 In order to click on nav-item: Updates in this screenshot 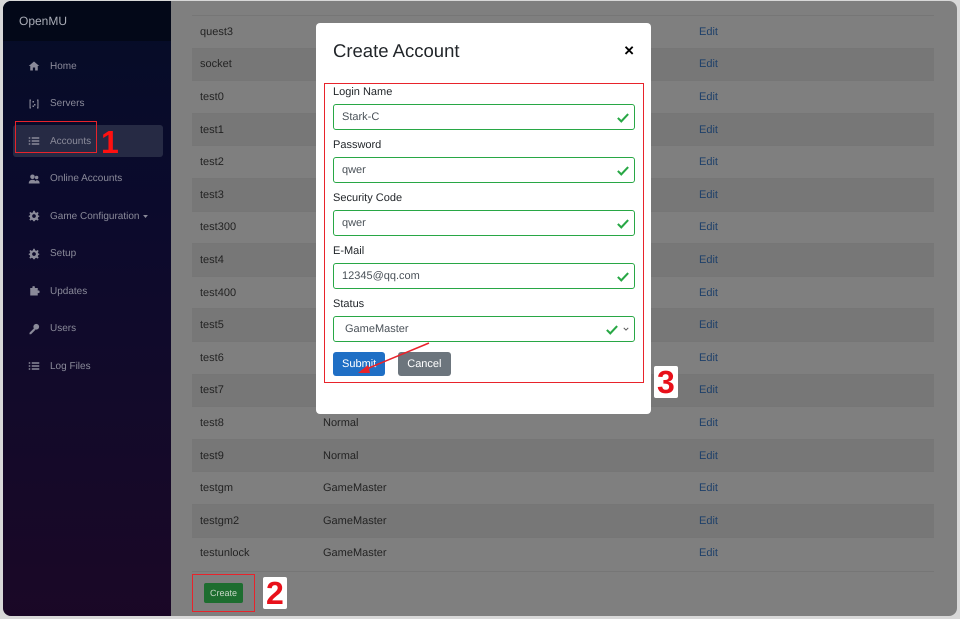, I will do `click(88, 291)`.